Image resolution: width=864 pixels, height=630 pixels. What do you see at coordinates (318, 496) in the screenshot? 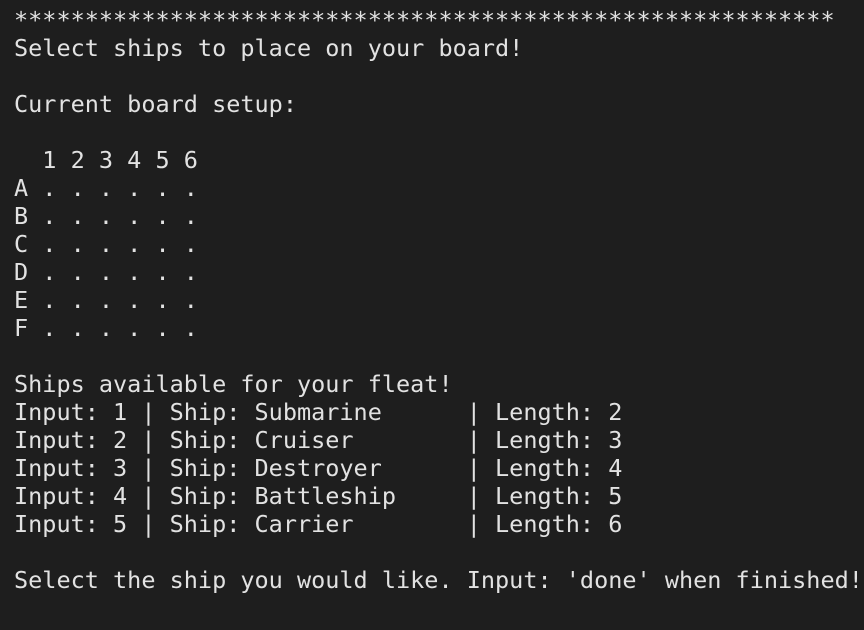
I see `ship-option-battleship: Input: 4 | Ship: Battleship | Length: 5` at bounding box center [318, 496].